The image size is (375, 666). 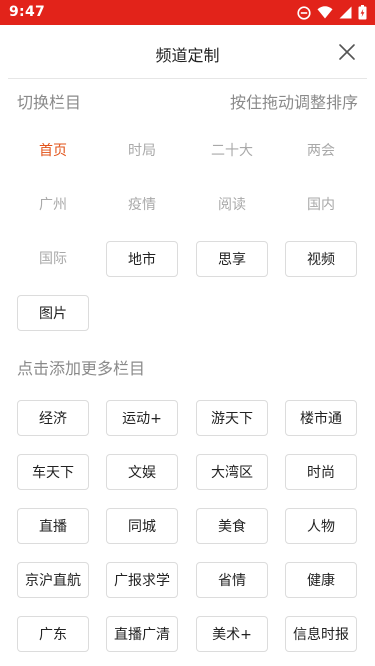 What do you see at coordinates (53, 259) in the screenshot?
I see `my-channel-chip: 国际` at bounding box center [53, 259].